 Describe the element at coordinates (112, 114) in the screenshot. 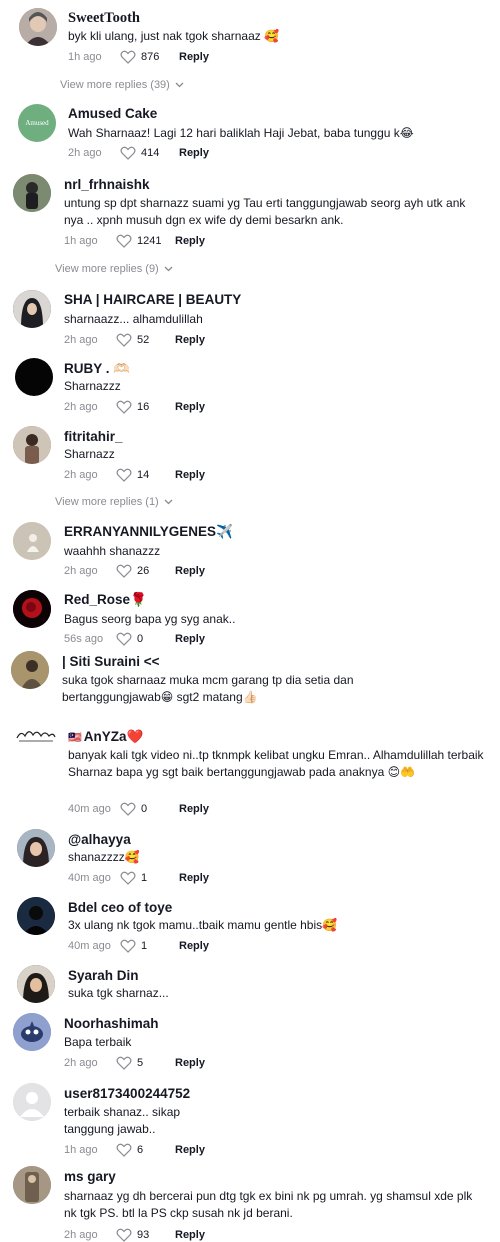

I see `comment-username: Amused Cake` at that location.